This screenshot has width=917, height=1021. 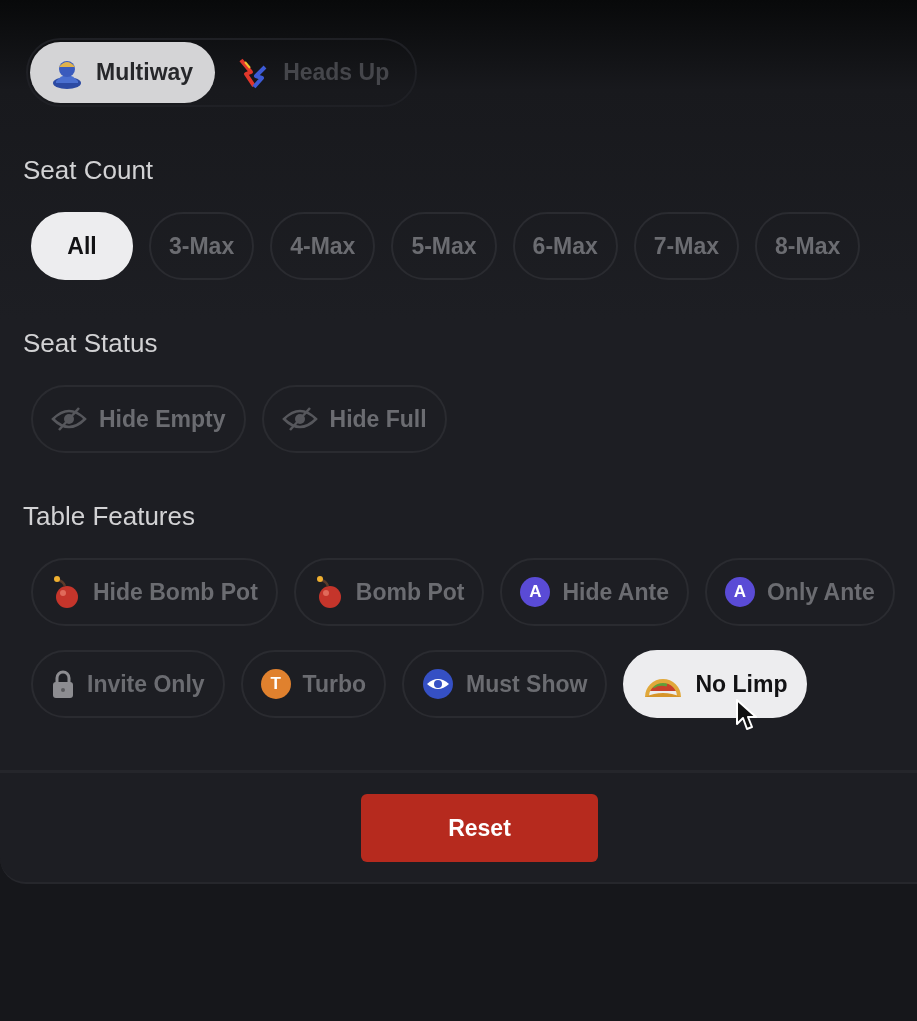 I want to click on section-title: Table Features, so click(x=109, y=516).